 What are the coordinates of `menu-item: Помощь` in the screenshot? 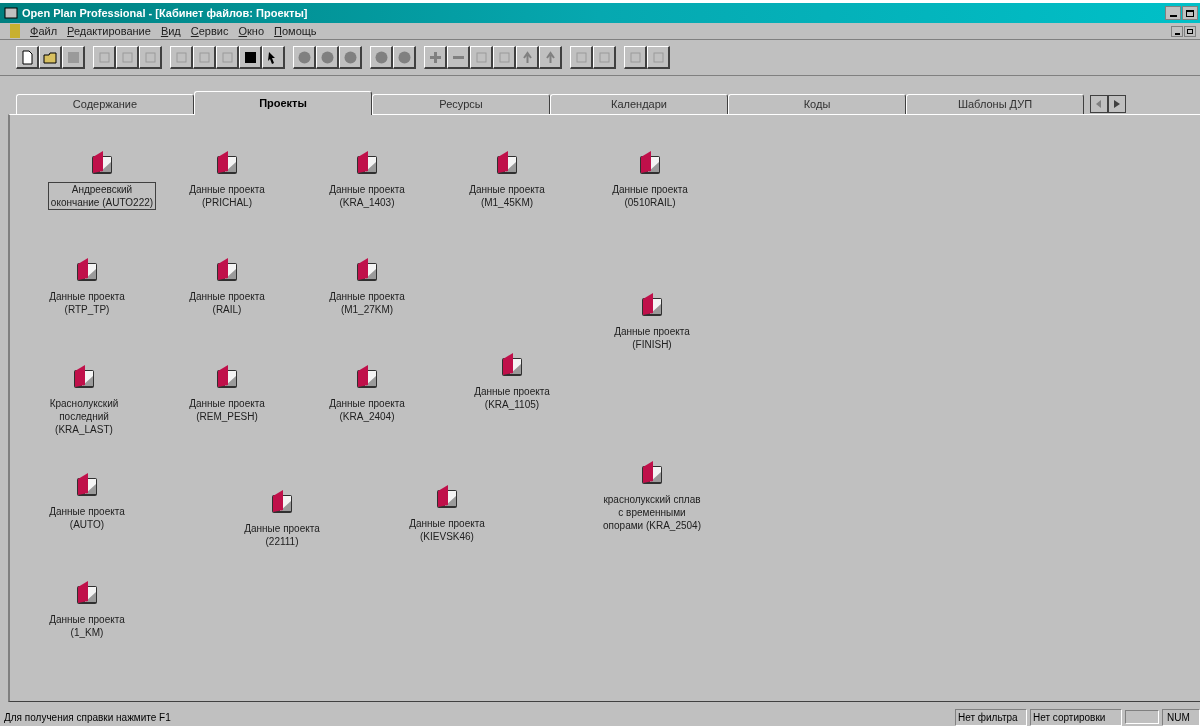 It's located at (295, 31).